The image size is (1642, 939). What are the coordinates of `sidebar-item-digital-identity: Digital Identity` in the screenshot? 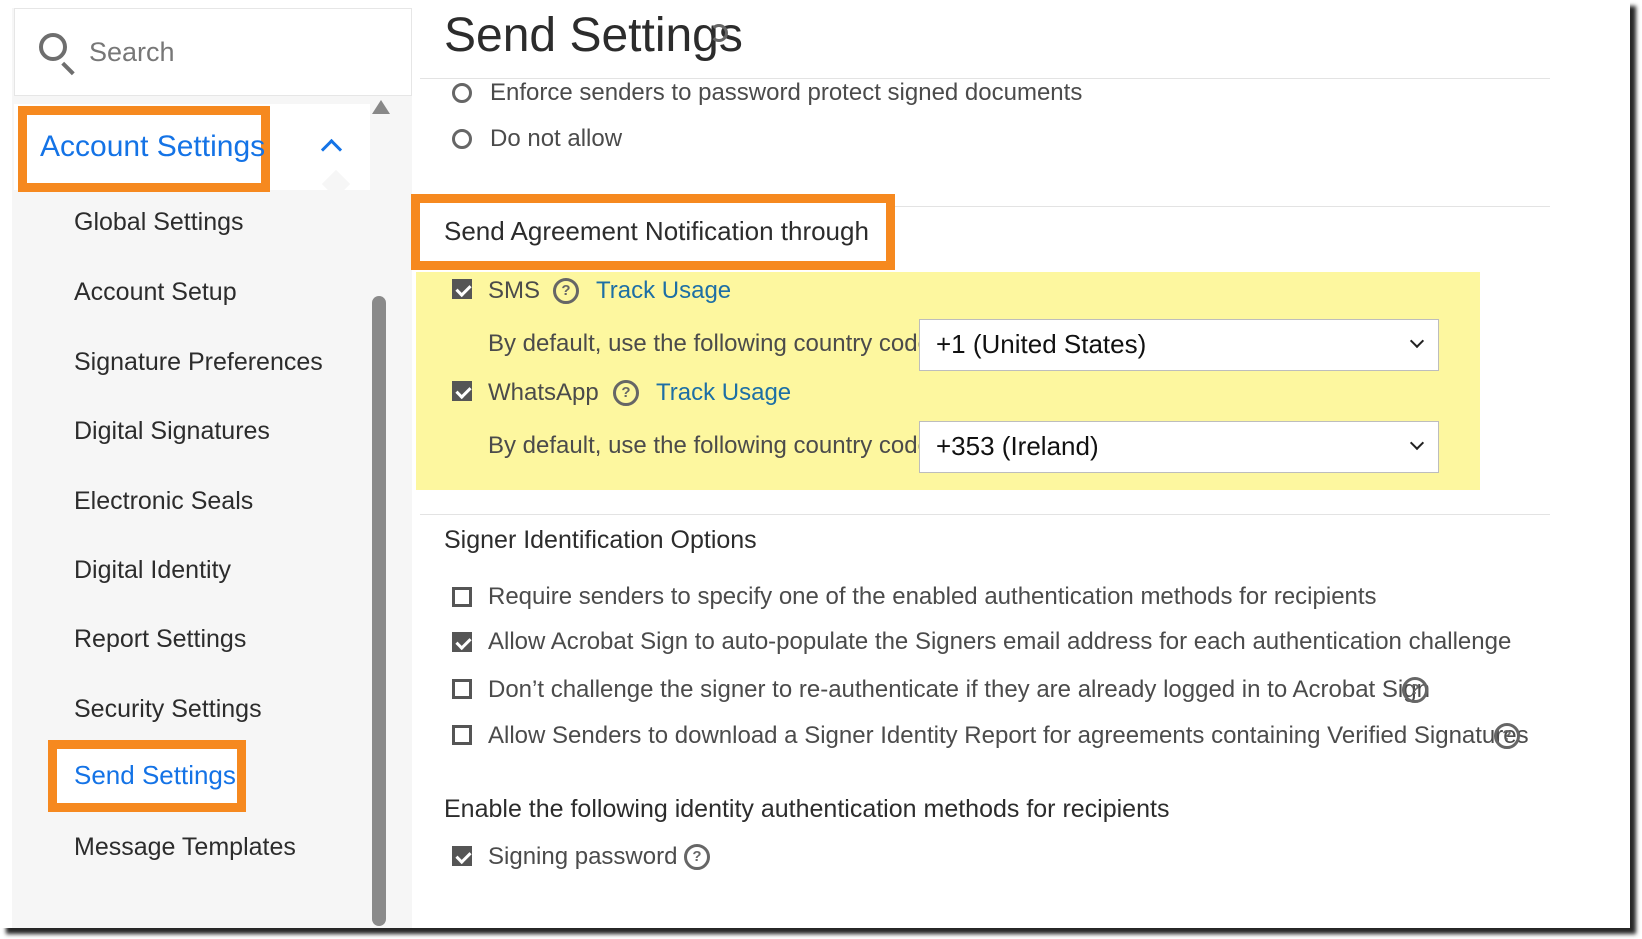 It's located at (152, 570).